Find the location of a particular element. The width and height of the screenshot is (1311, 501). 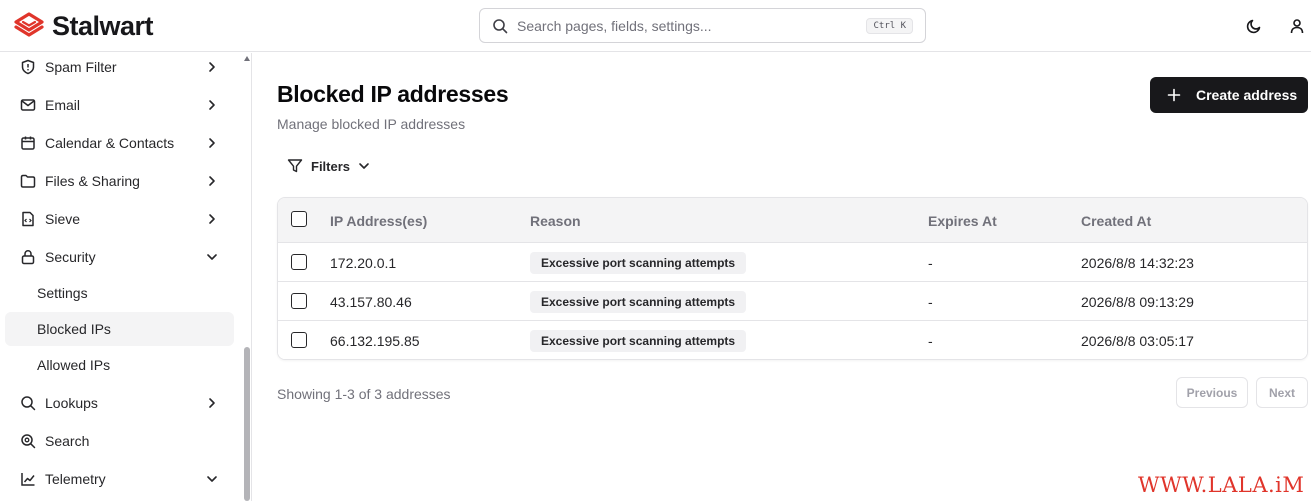

global-search: Ctrl K is located at coordinates (702, 25).